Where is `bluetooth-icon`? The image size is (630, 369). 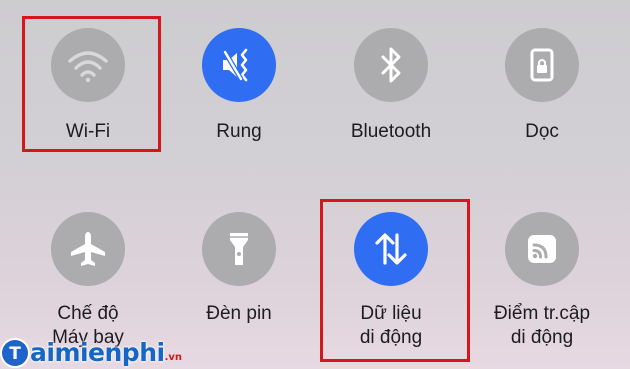 bluetooth-icon is located at coordinates (391, 65).